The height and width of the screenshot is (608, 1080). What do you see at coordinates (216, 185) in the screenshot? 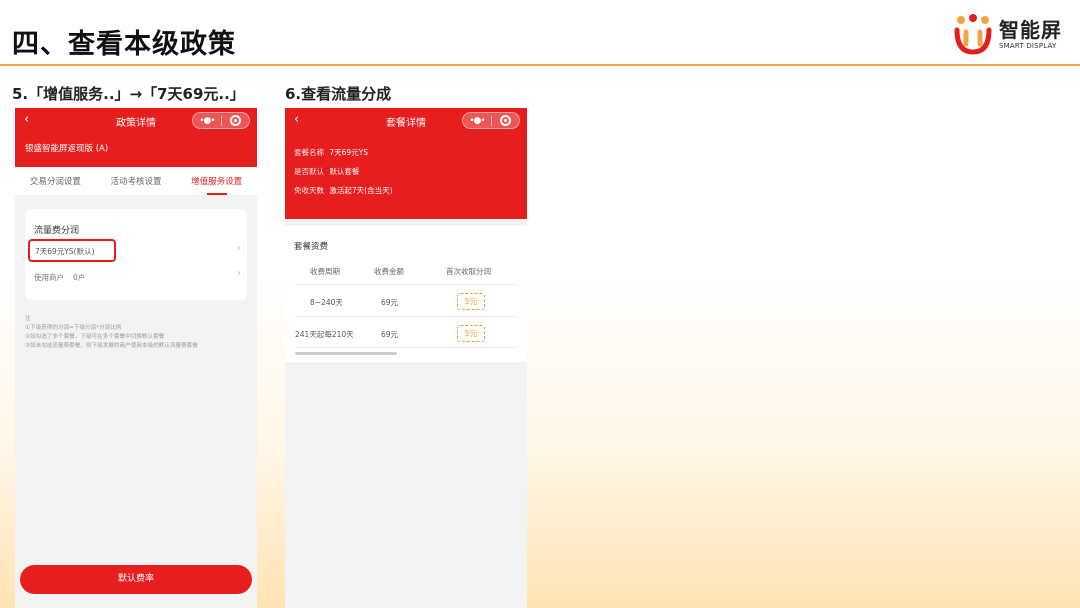
I see `tab-value-added-service: 增值服务设置` at bounding box center [216, 185].